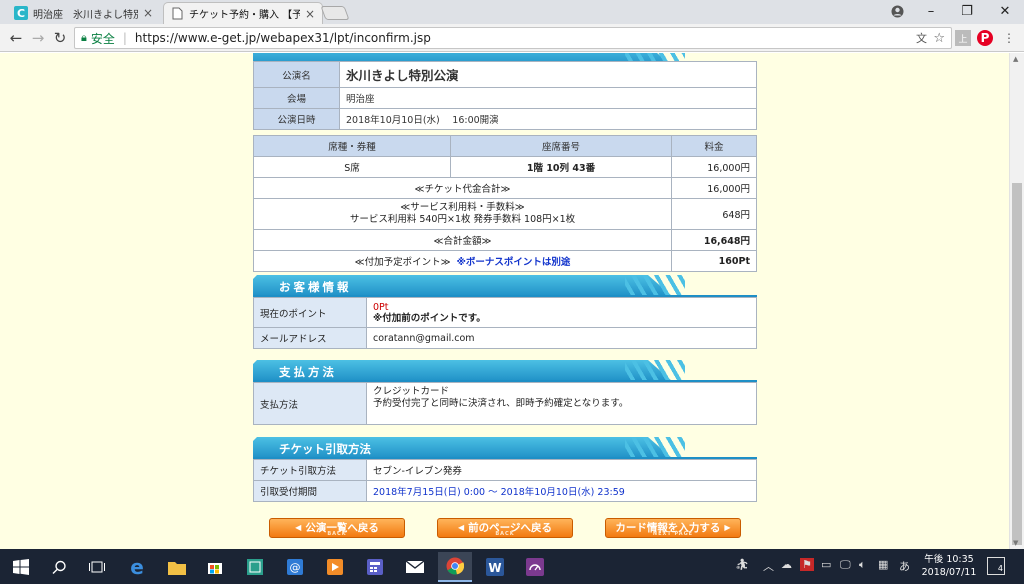 The image size is (1024, 584). I want to click on payment-label: 支払方法, so click(310, 403).